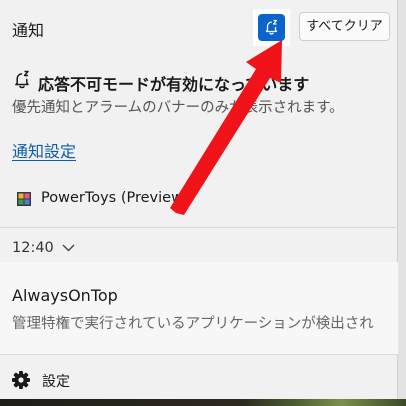 The height and width of the screenshot is (406, 406). What do you see at coordinates (21, 380) in the screenshot?
I see `gear-icon` at bounding box center [21, 380].